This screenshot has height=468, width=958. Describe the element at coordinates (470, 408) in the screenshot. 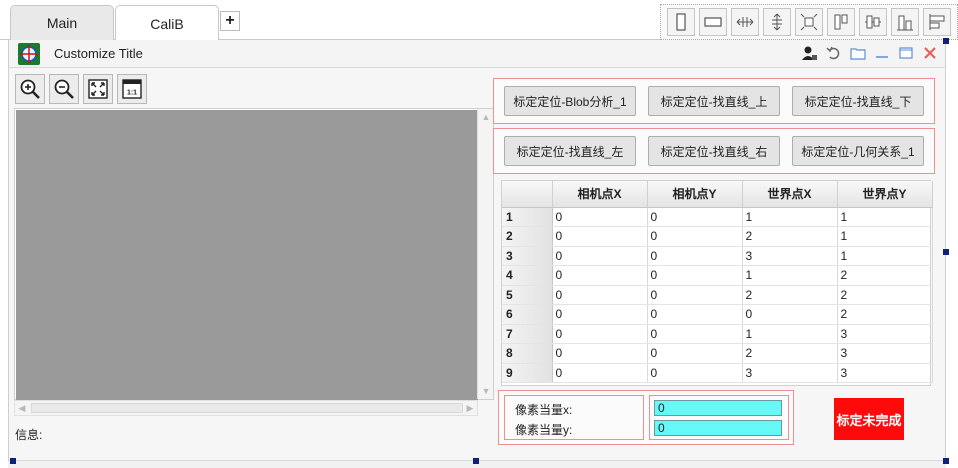

I see `scroll-right-icon: ▶` at that location.